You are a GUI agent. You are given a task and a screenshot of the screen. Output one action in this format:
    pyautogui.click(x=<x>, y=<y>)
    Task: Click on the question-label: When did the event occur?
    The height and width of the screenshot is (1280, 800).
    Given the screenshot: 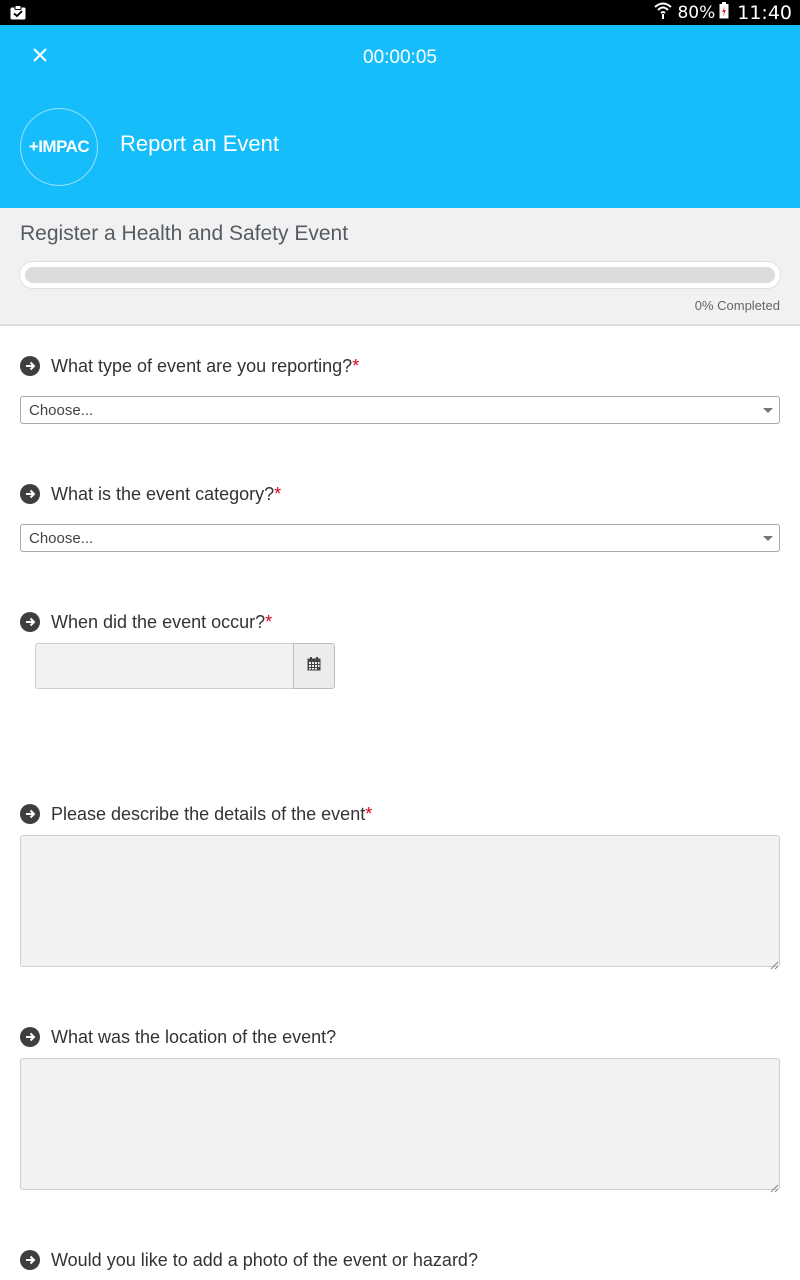 What is the action you would take?
    pyautogui.click(x=158, y=621)
    